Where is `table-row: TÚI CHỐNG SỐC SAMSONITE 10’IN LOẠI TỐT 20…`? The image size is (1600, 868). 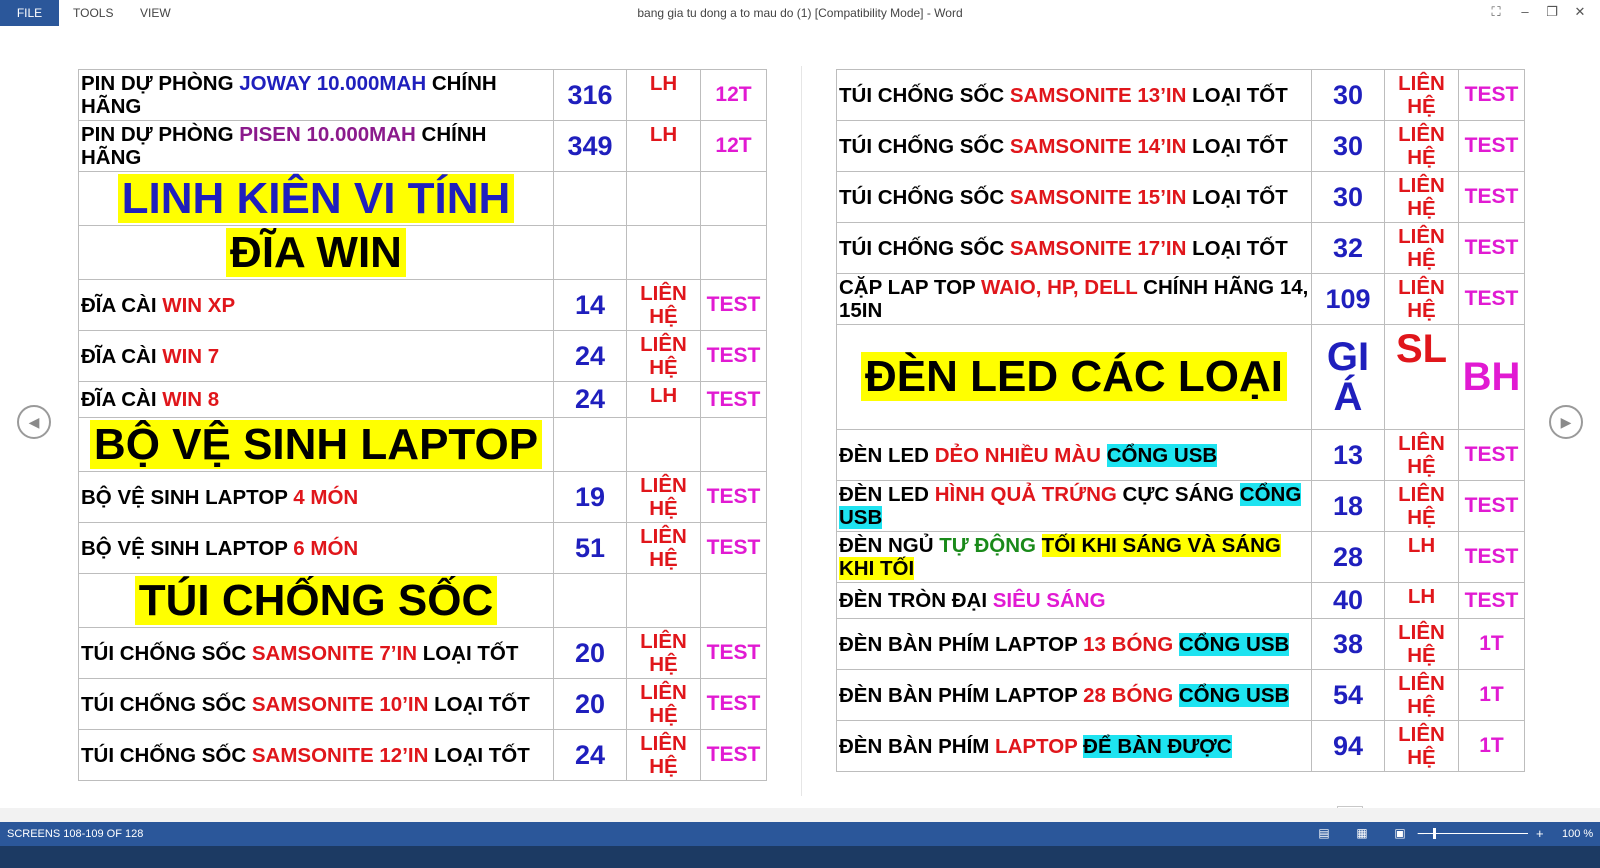 table-row: TÚI CHỐNG SỐC SAMSONITE 10’IN LOẠI TỐT 20… is located at coordinates (422, 704).